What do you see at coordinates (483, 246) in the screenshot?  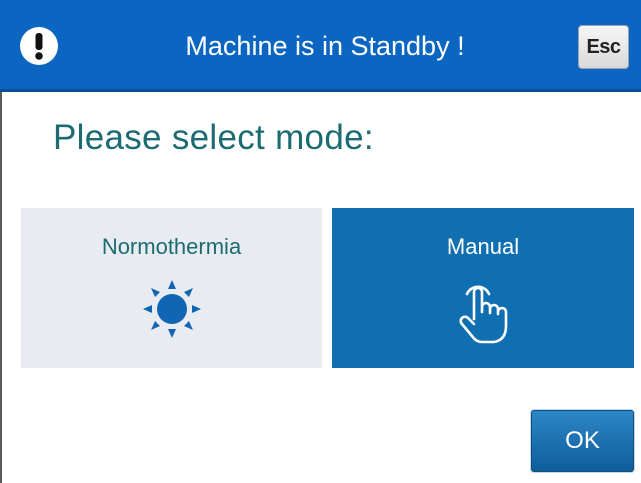 I see `mode-label-manual: Manual` at bounding box center [483, 246].